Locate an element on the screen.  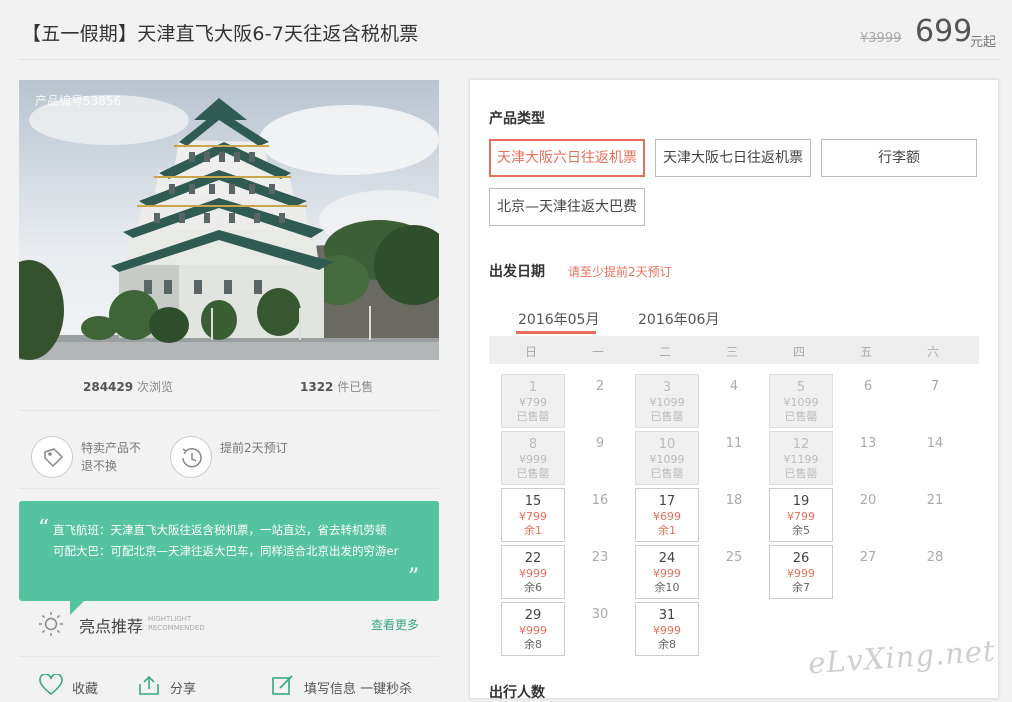
day-status: 余5 is located at coordinates (801, 530).